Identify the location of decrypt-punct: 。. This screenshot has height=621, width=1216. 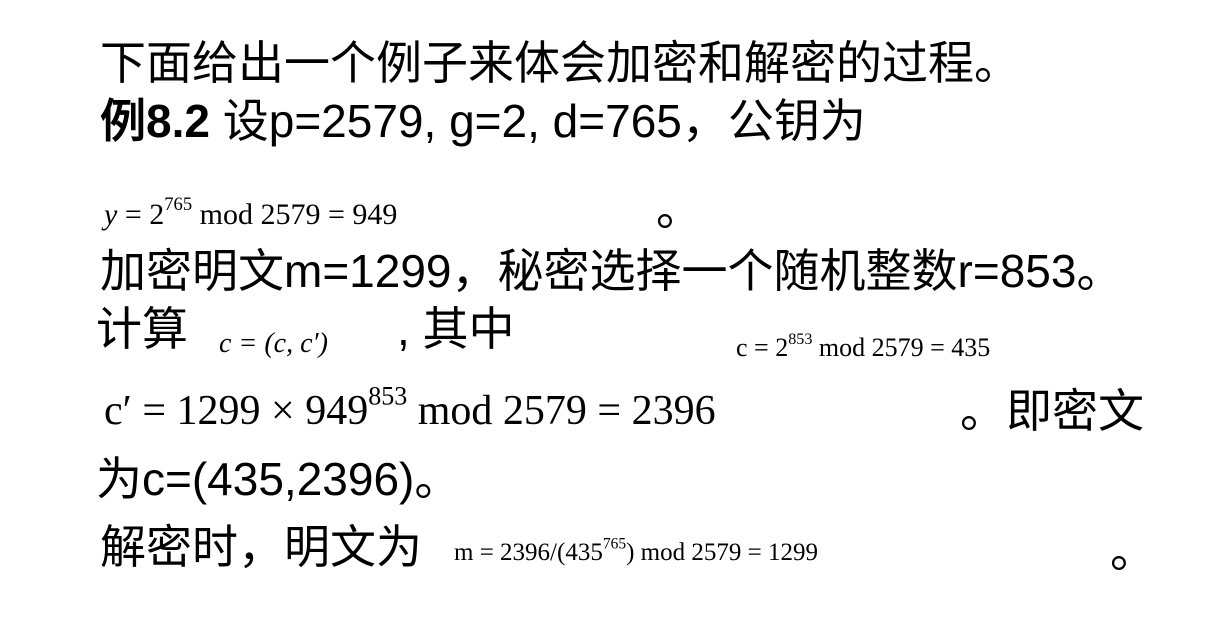
(1133, 551).